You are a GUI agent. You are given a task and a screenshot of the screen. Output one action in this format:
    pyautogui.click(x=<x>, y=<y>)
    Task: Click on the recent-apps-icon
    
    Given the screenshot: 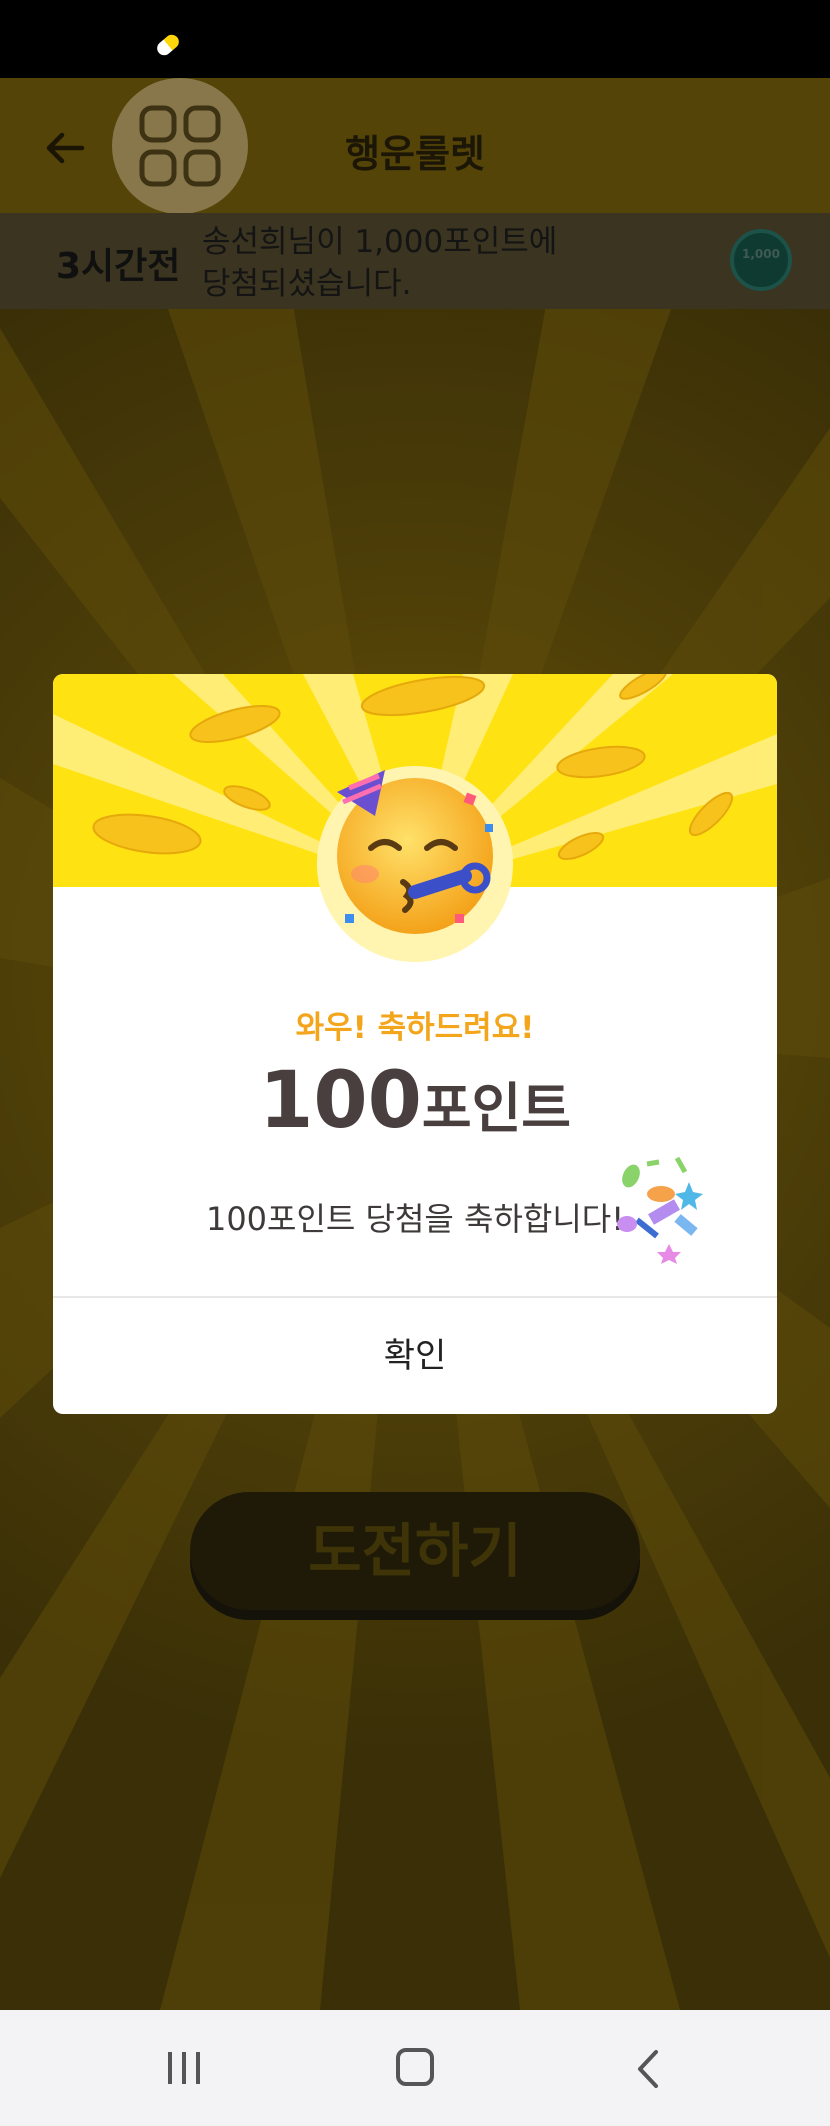 What is the action you would take?
    pyautogui.click(x=184, y=2068)
    